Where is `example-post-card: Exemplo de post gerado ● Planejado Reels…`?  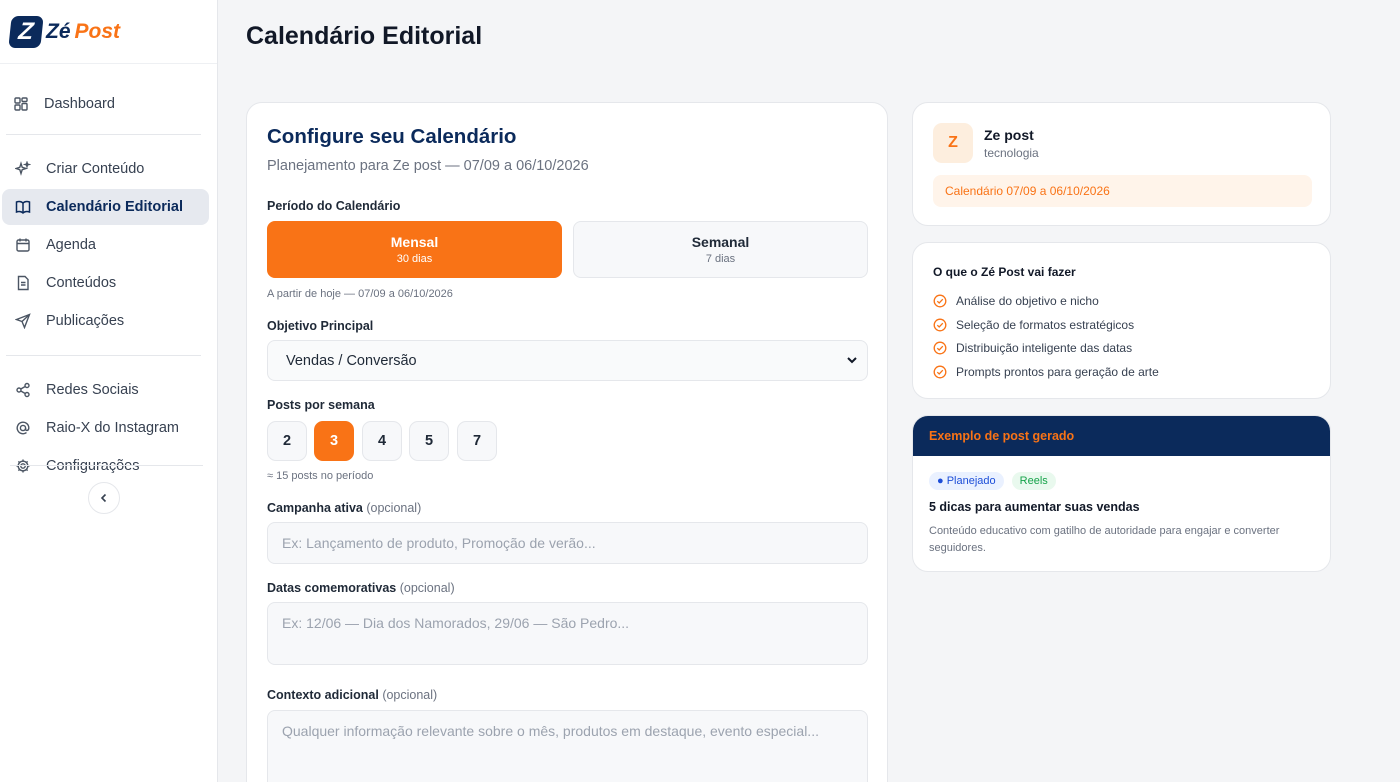 example-post-card: Exemplo de post gerado ● Planejado Reels… is located at coordinates (1121, 493).